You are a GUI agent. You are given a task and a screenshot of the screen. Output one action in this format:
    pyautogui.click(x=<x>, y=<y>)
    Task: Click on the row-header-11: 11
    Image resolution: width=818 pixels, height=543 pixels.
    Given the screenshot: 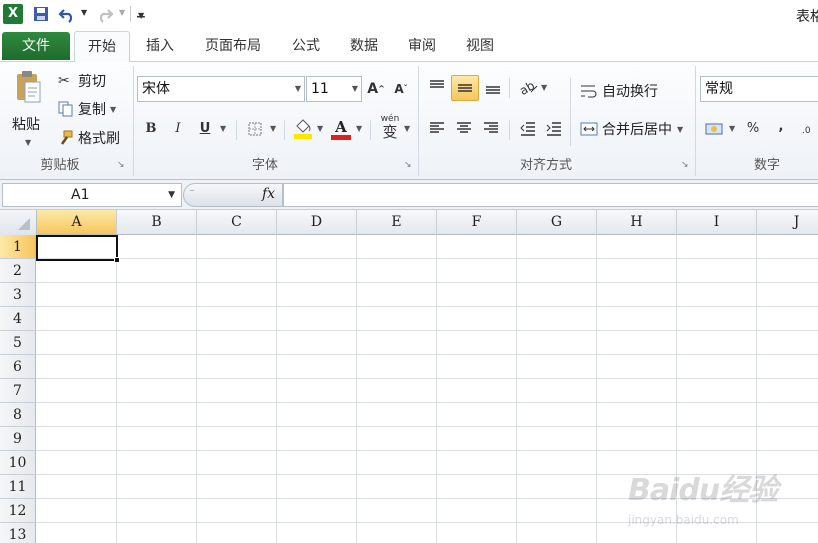 What is the action you would take?
    pyautogui.click(x=18, y=487)
    